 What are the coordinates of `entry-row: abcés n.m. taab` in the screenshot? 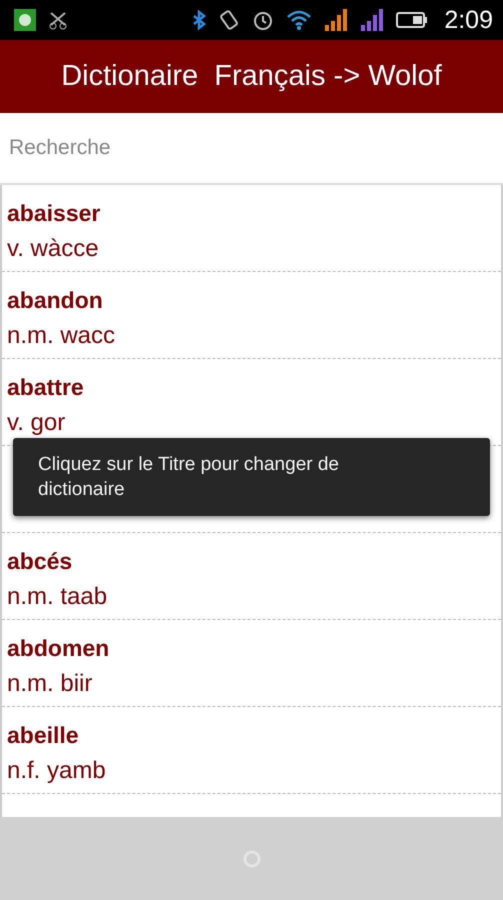 It's located at (251, 576).